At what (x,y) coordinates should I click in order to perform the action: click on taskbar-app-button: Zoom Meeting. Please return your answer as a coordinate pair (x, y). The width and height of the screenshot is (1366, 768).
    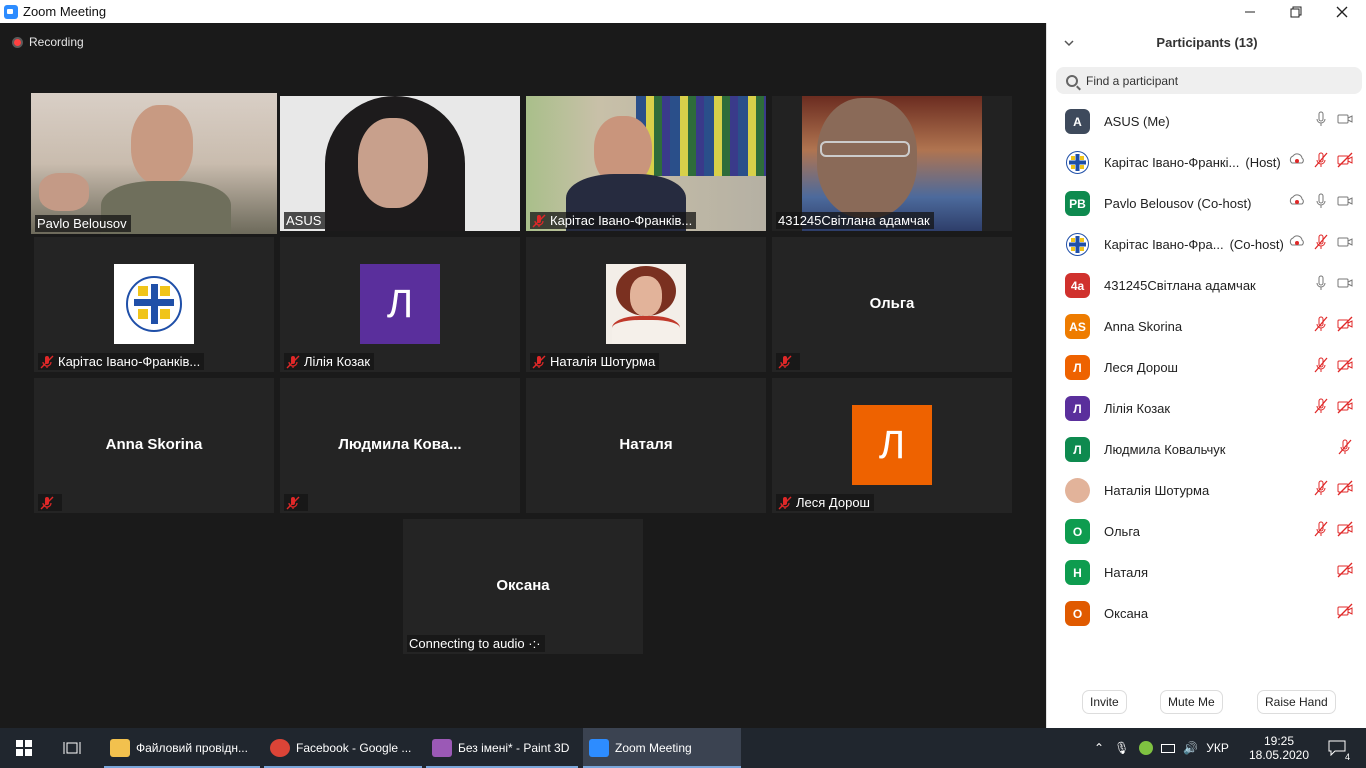
    Looking at the image, I should click on (662, 748).